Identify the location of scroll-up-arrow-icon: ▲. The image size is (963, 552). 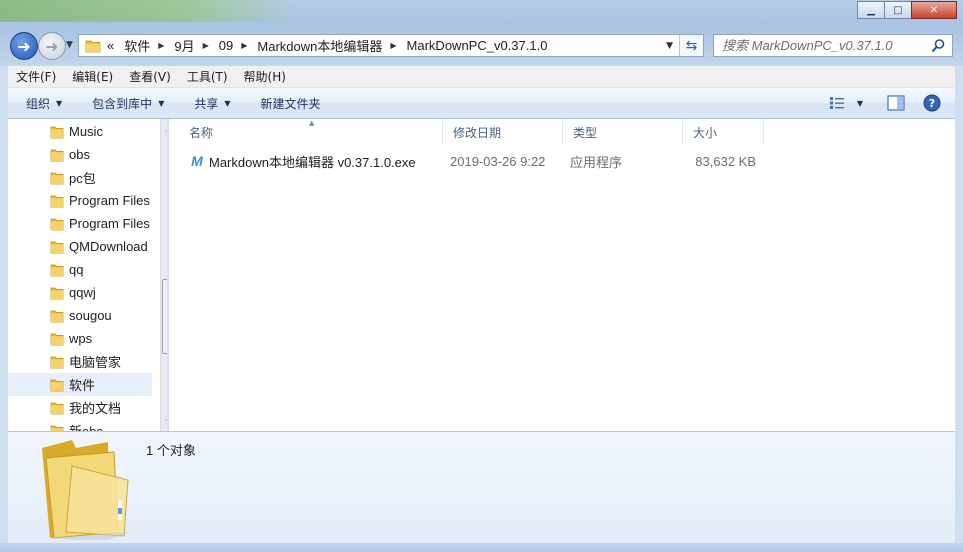
(164, 128).